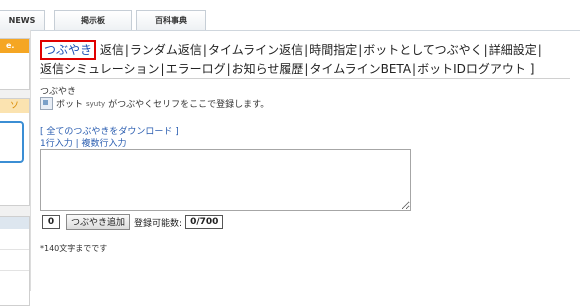 This screenshot has width=580, height=306. I want to click on bot-description: ボット syuty がつぶやくセリフをここで登録します。, so click(154, 103).